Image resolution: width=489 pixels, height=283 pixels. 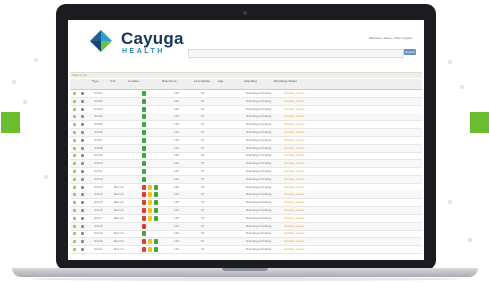 I want to click on top-nav-links: Welcome | Home | Help | Logout, so click(x=390, y=38).